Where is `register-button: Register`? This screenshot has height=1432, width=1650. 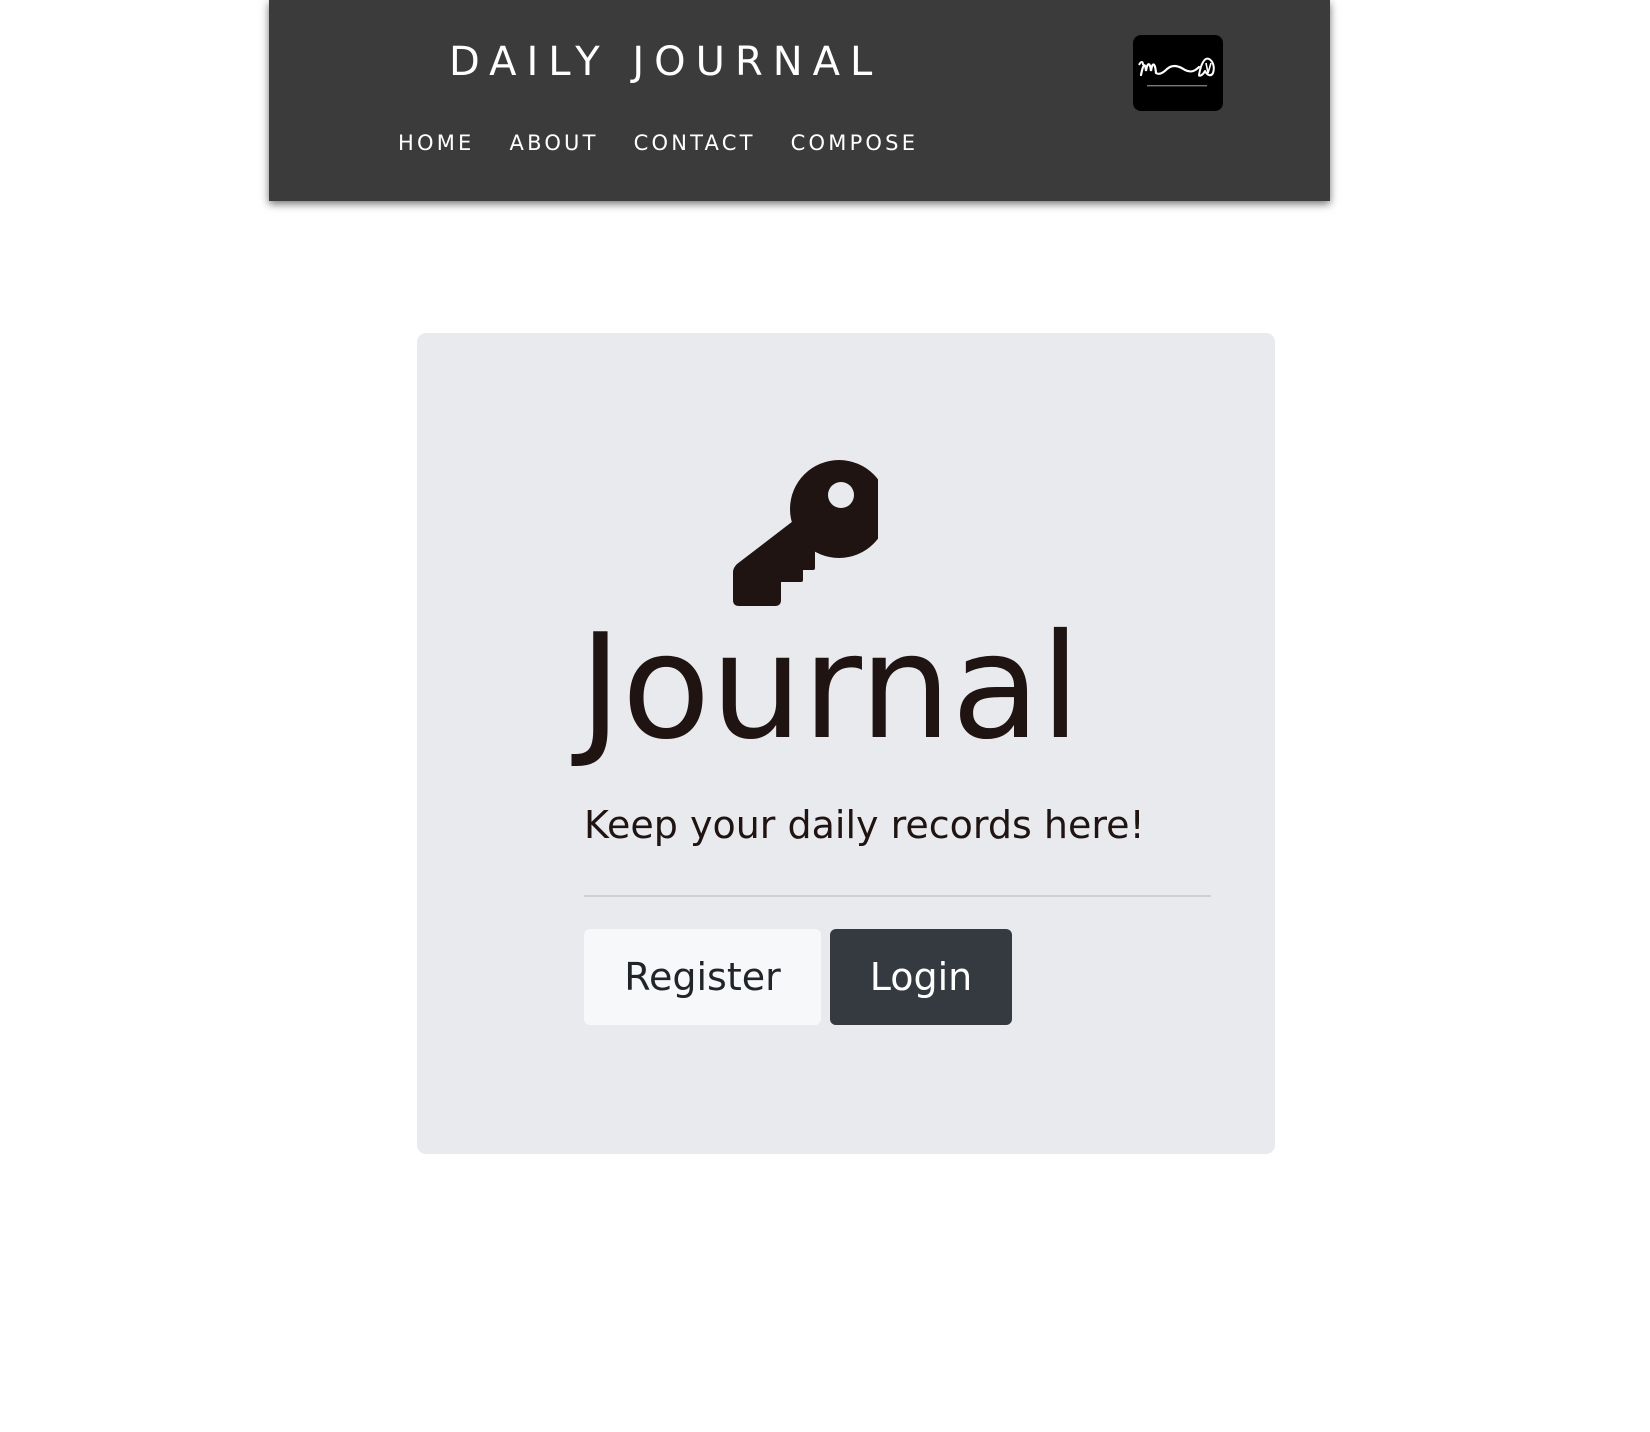 register-button: Register is located at coordinates (702, 977).